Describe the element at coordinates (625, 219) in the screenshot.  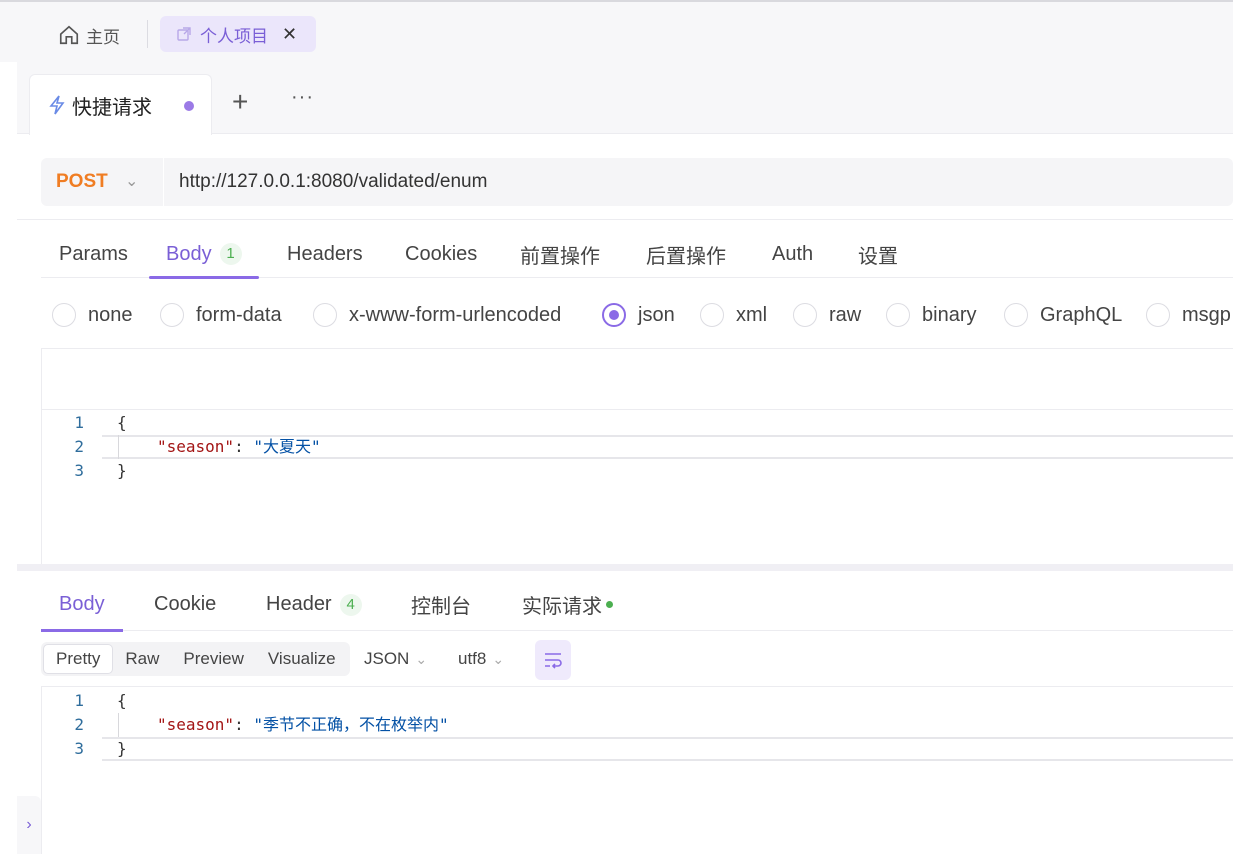
I see `section-divider` at that location.